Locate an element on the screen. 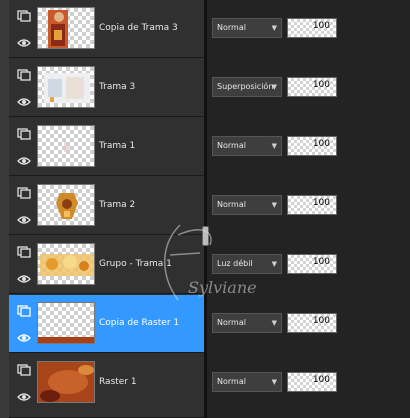 The image size is (410, 418). layer-row: Raster 1 is located at coordinates (106, 386).